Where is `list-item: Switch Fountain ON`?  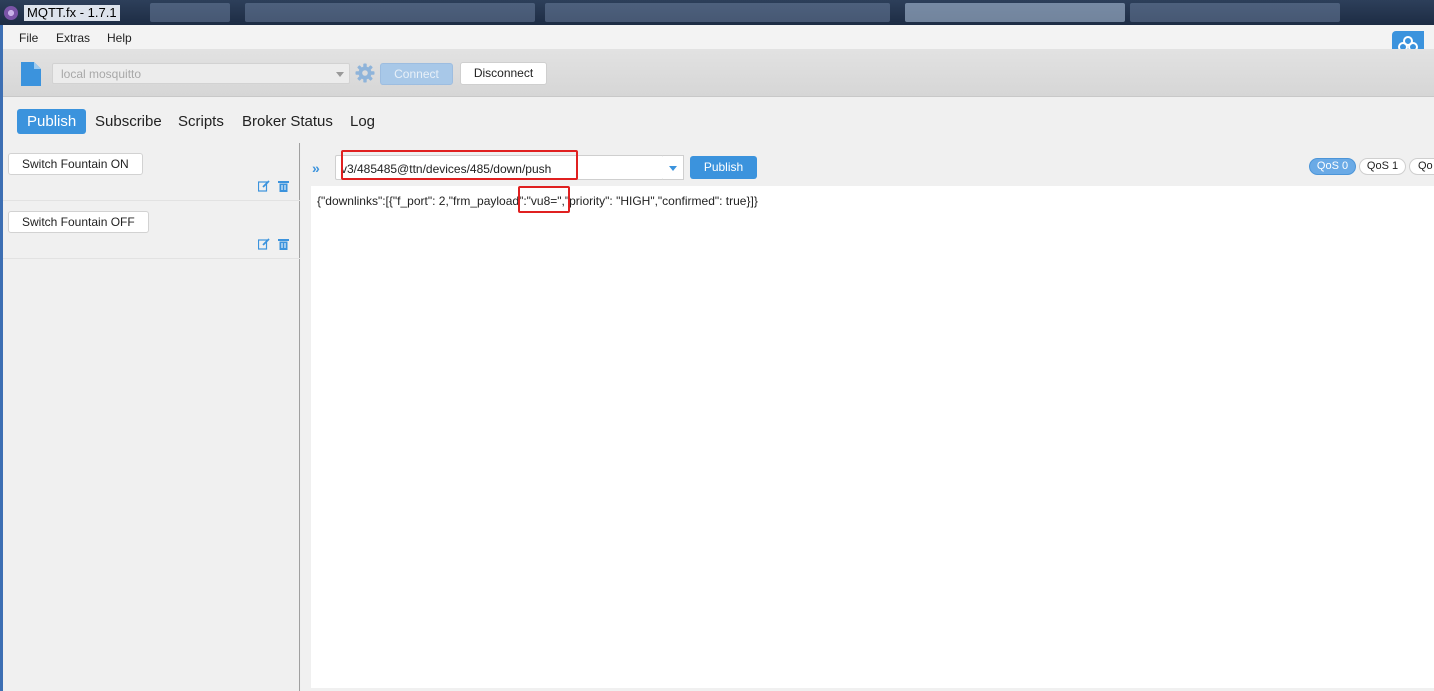 list-item: Switch Fountain ON is located at coordinates (151, 172).